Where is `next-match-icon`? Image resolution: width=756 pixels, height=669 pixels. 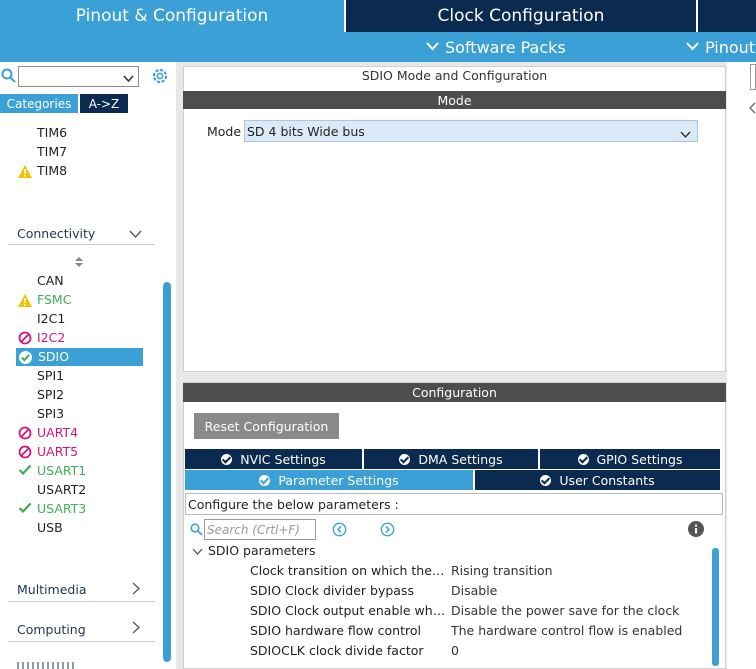
next-match-icon is located at coordinates (387, 529).